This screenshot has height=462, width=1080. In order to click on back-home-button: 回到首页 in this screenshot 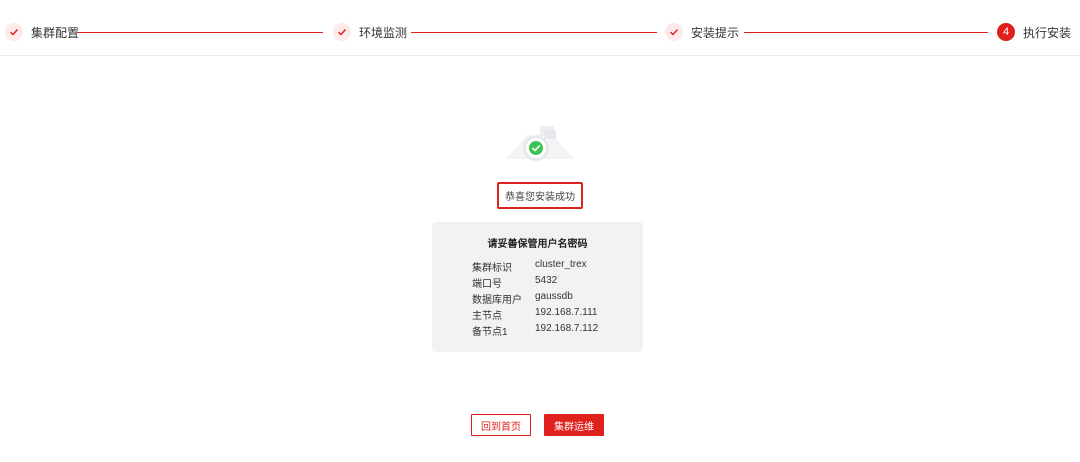, I will do `click(501, 425)`.